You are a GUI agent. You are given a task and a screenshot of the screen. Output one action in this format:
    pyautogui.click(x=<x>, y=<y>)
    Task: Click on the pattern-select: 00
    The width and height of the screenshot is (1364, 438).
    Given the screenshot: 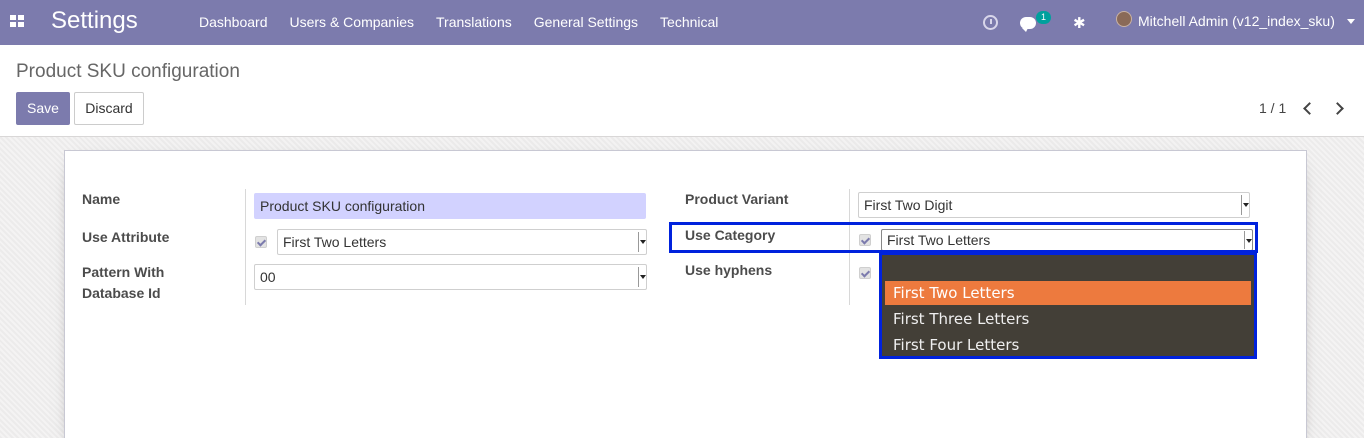 What is the action you would take?
    pyautogui.click(x=450, y=277)
    